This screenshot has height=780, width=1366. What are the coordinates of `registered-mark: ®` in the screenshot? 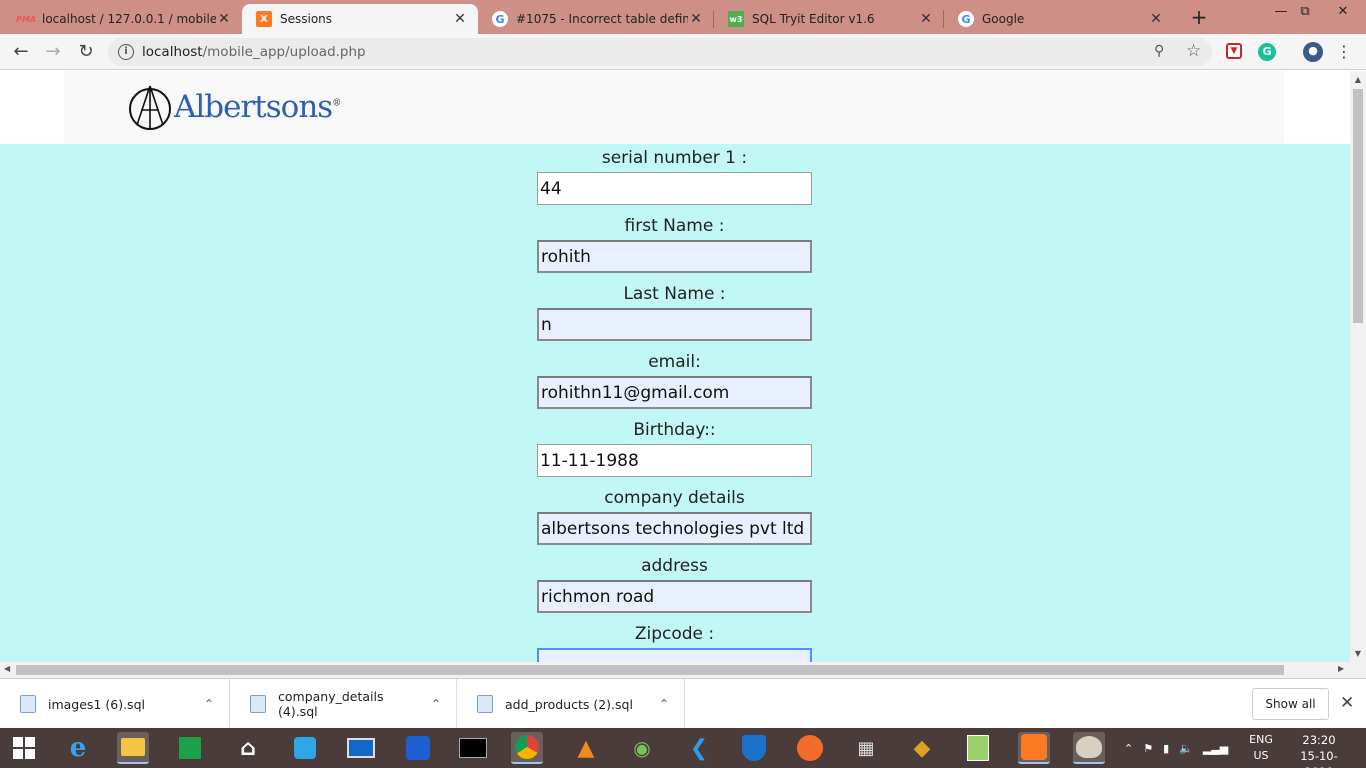 It's located at (336, 103).